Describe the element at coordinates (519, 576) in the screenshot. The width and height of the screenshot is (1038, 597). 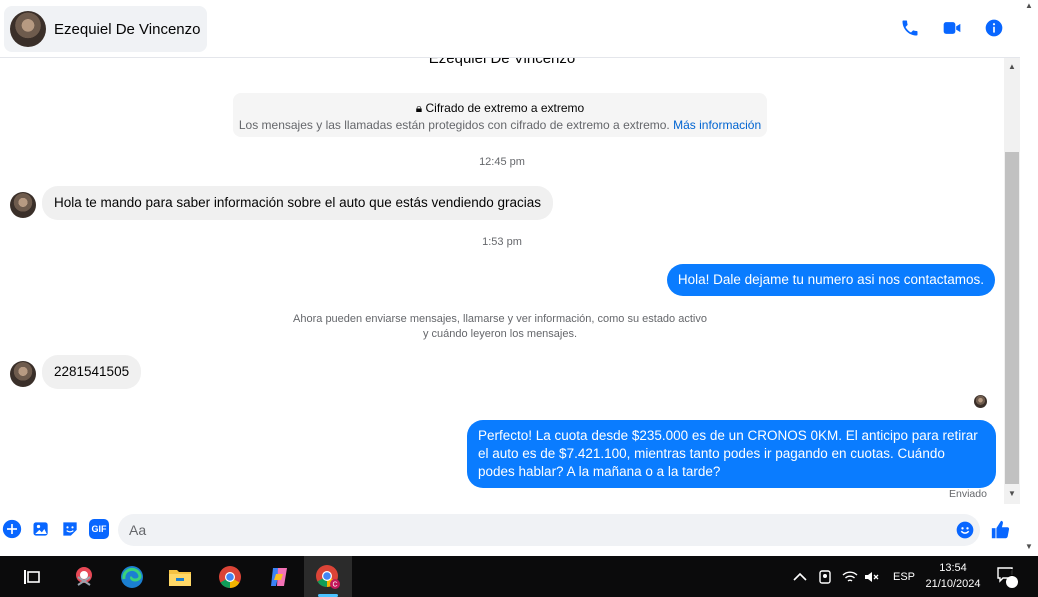
I see `windows-taskbar: C ESP 13:54 21/10/2024 1` at that location.